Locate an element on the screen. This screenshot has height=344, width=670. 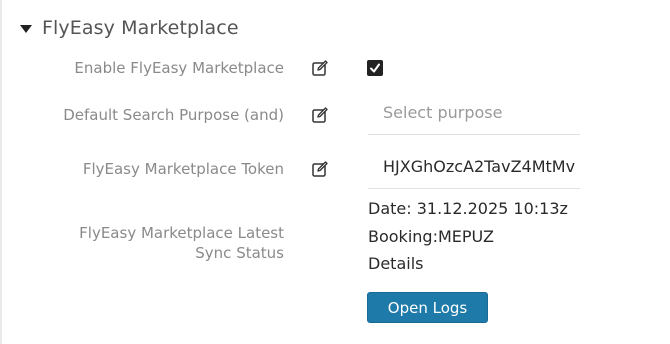
sync-details-link: Details is located at coordinates (395, 263).